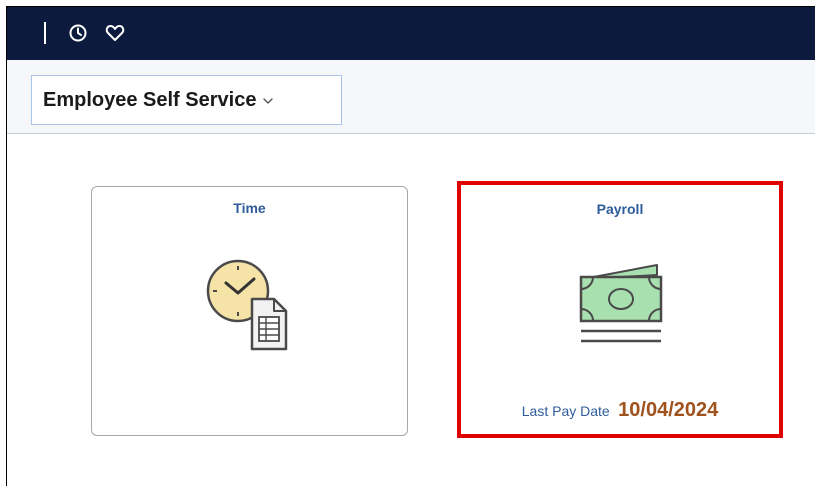 Image resolution: width=815 pixels, height=486 pixels. I want to click on clock-with-document-icon, so click(250, 303).